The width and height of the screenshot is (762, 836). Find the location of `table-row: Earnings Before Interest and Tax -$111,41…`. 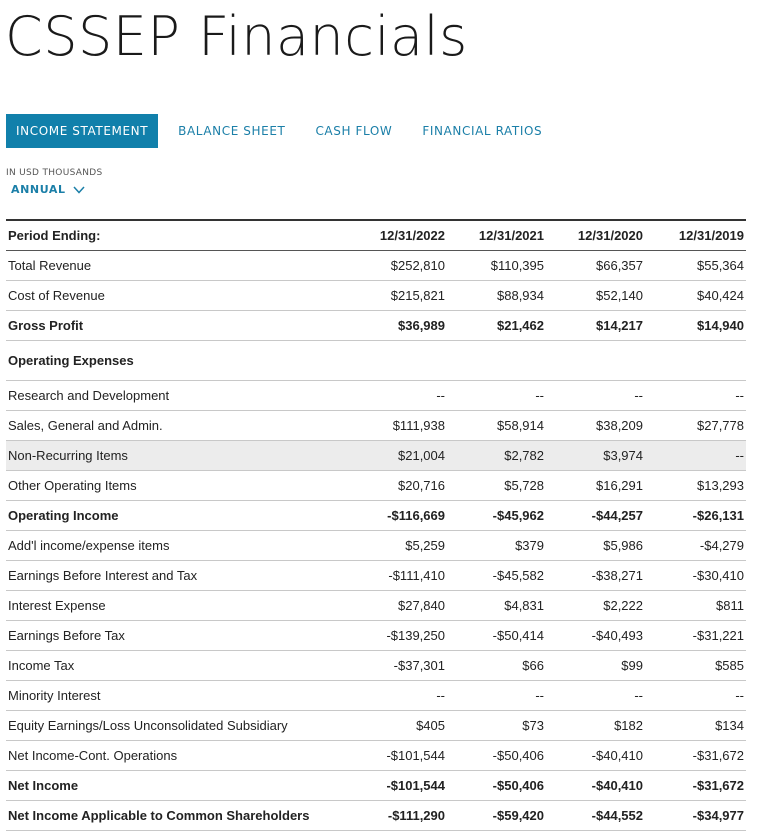

table-row: Earnings Before Interest and Tax -$111,41… is located at coordinates (376, 575).